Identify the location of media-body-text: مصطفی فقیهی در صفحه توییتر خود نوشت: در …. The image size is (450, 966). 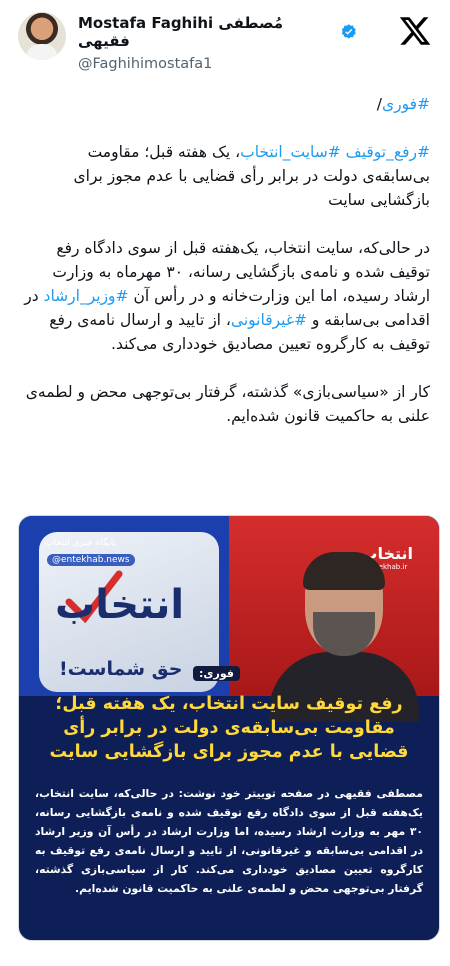
(229, 841).